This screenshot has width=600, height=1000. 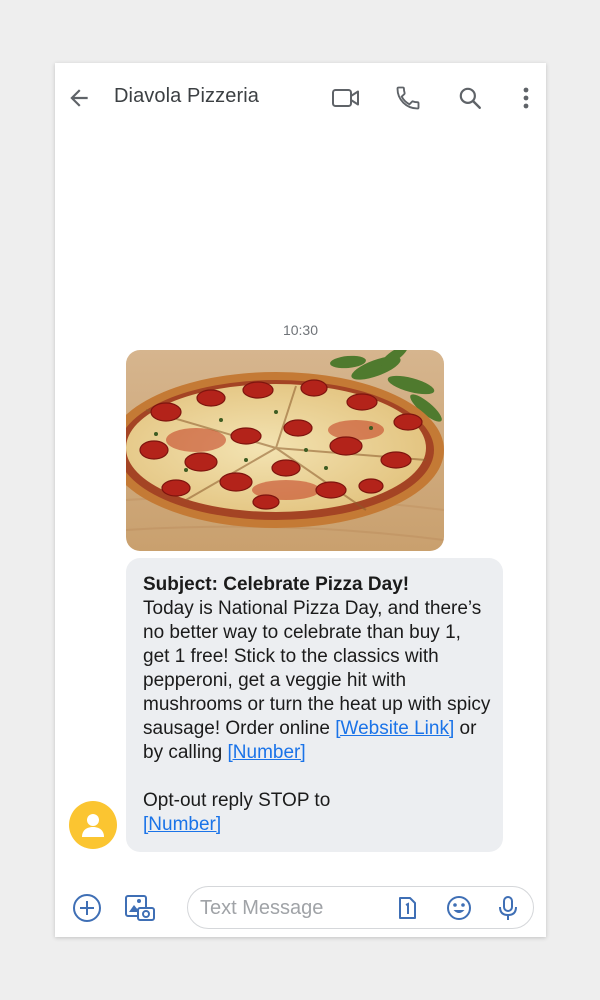 What do you see at coordinates (267, 752) in the screenshot?
I see `phone-number-link: [Number]` at bounding box center [267, 752].